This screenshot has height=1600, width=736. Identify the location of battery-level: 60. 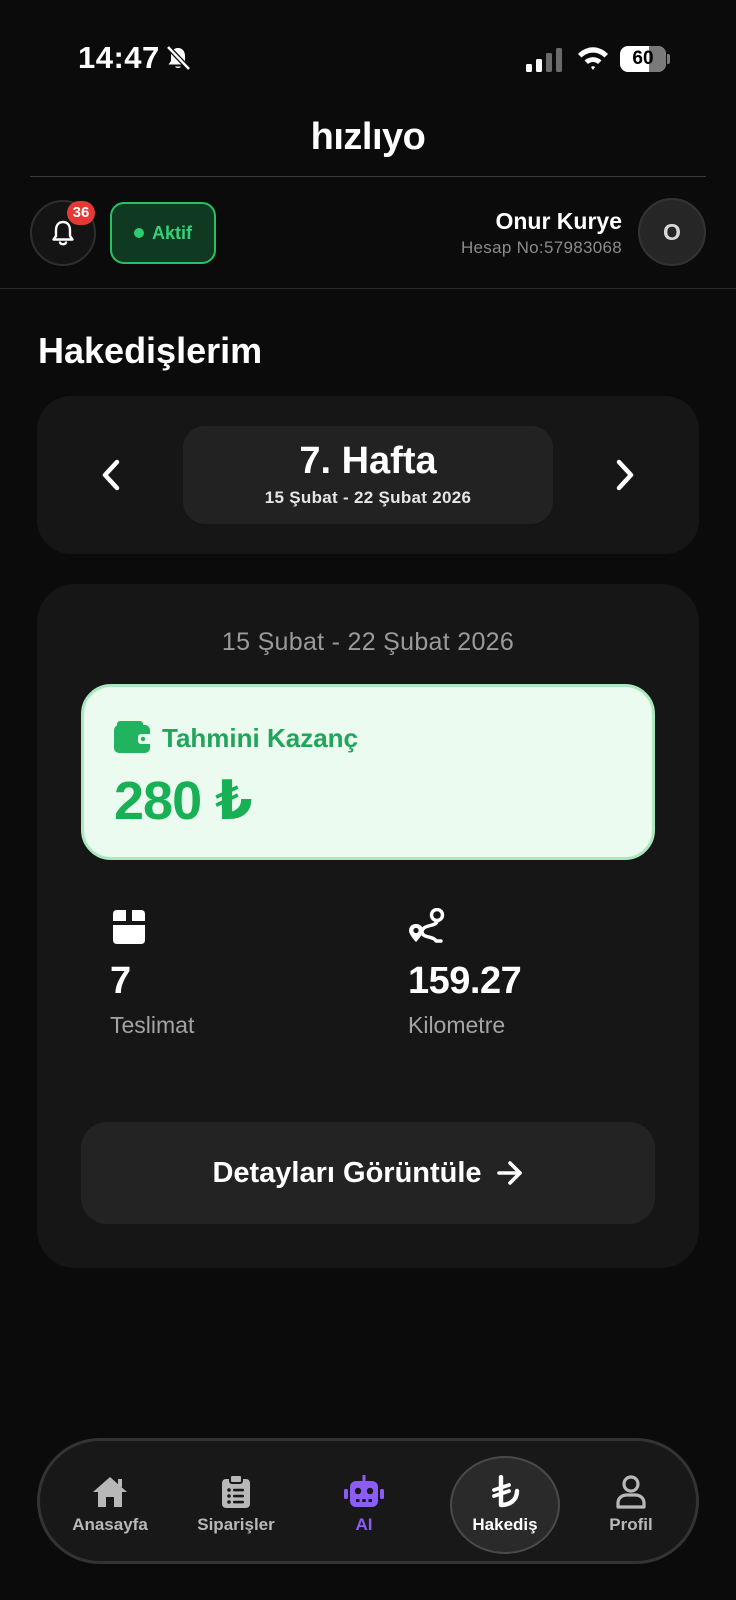
(643, 58).